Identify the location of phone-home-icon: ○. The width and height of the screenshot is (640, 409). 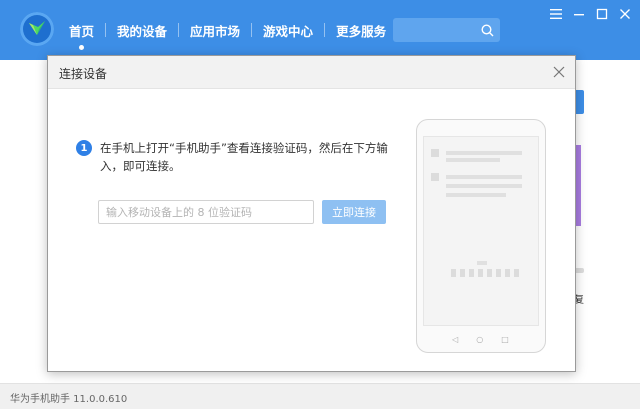
(480, 339).